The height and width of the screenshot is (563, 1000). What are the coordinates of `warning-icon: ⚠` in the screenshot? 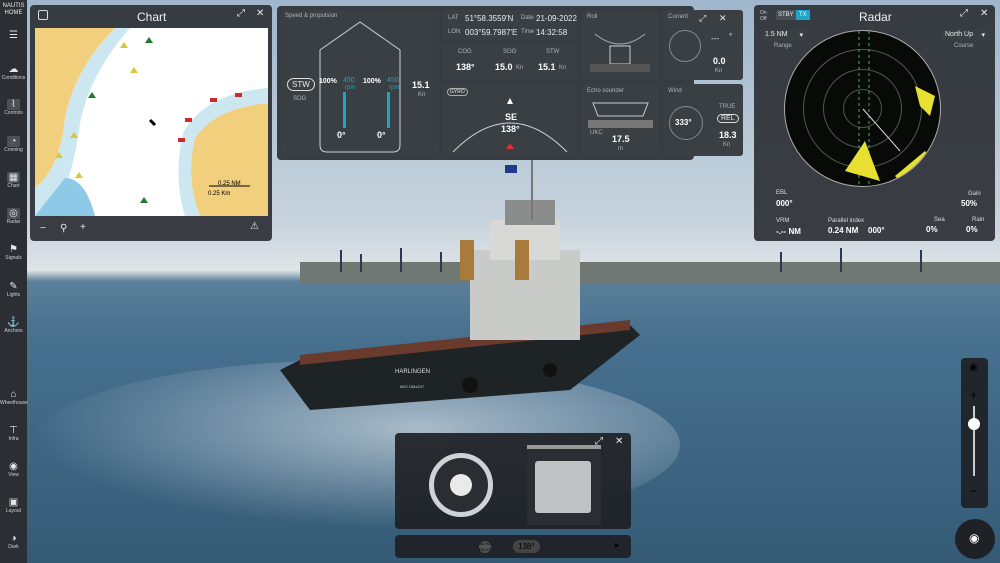 It's located at (254, 226).